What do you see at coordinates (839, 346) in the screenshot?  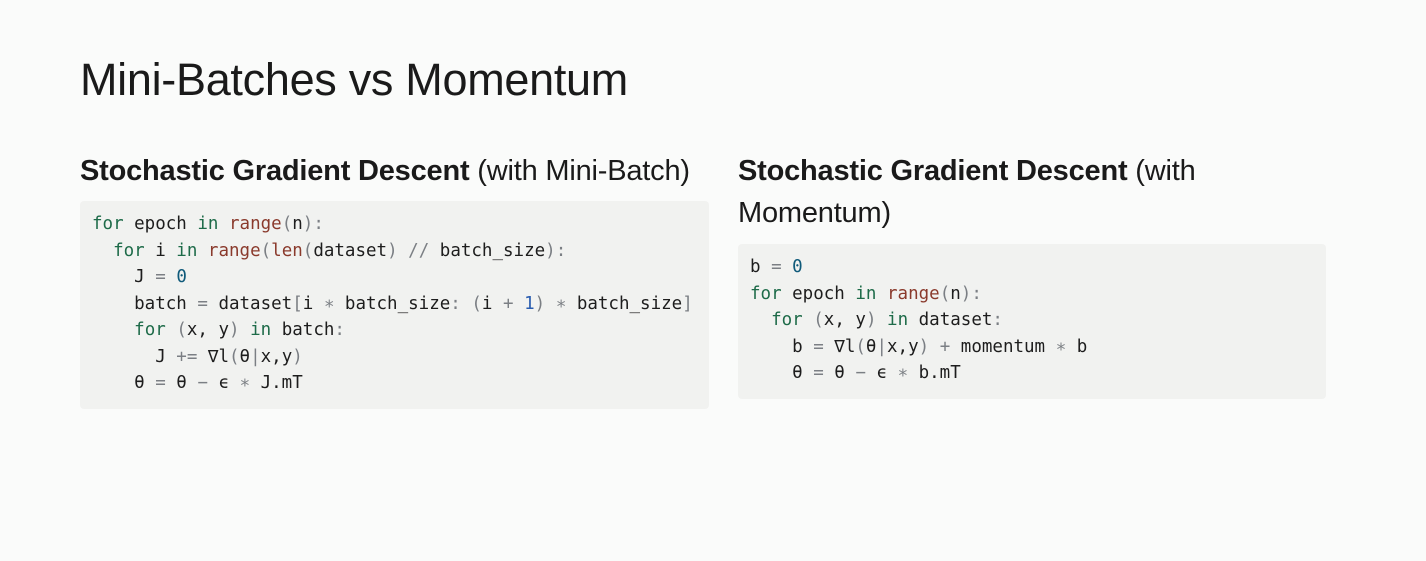 I see `code-token: ∇l` at bounding box center [839, 346].